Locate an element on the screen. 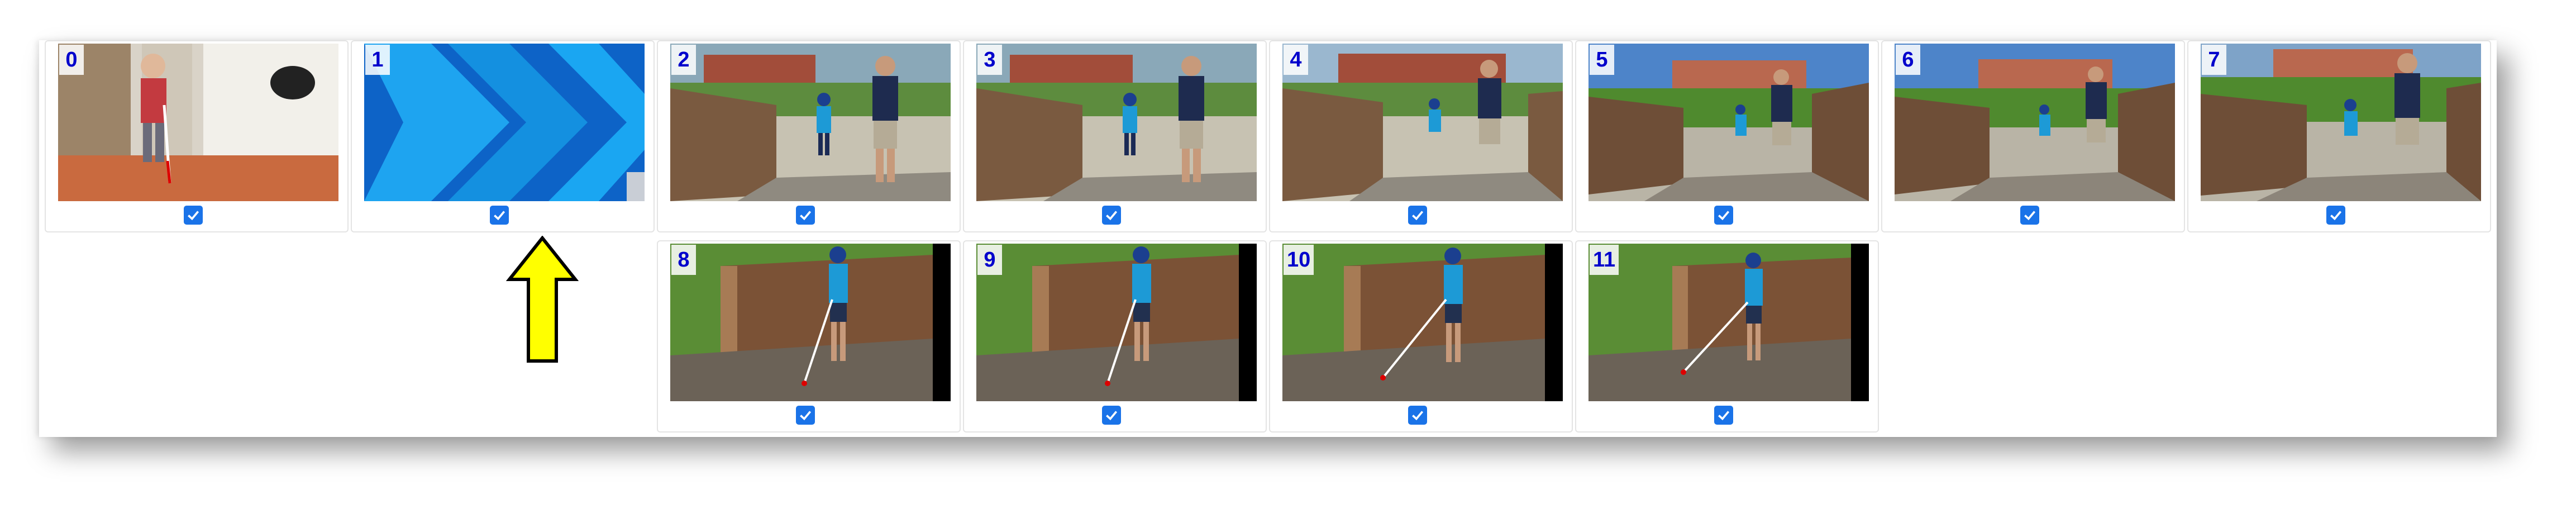 The width and height of the screenshot is (2576, 518). frame-cell-4: 4 is located at coordinates (1421, 136).